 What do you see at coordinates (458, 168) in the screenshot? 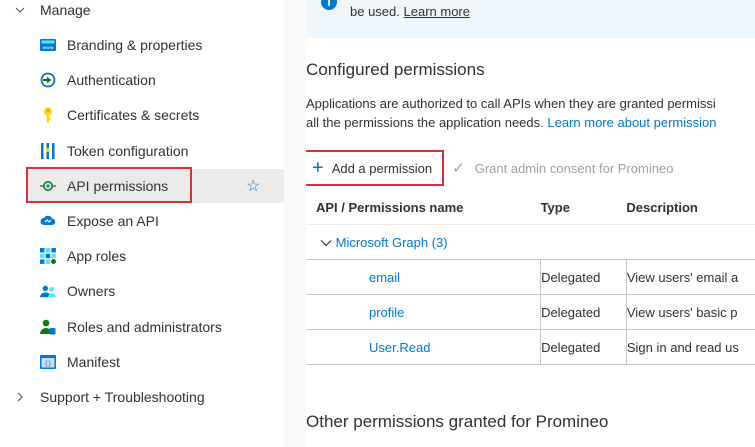
I see `checkmark-icon: ✓` at bounding box center [458, 168].